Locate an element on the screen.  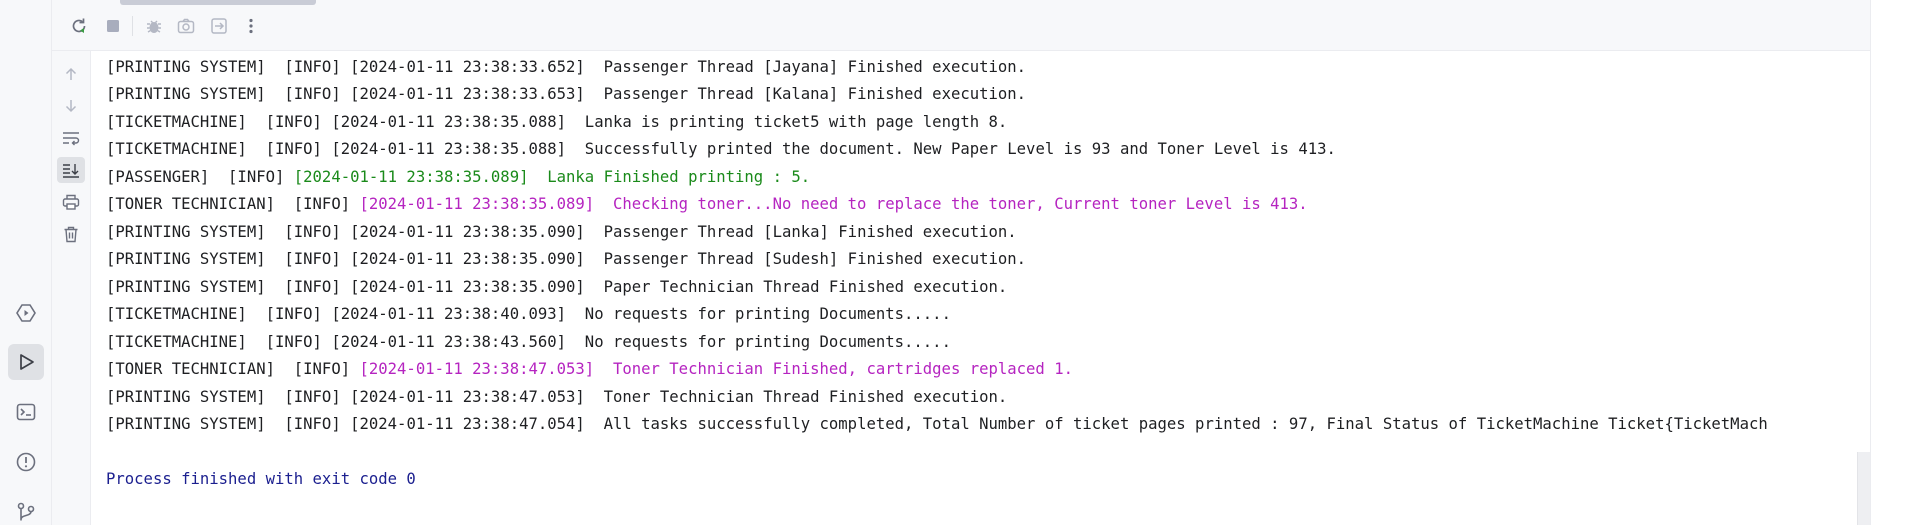
screenshot-icon is located at coordinates (186, 26).